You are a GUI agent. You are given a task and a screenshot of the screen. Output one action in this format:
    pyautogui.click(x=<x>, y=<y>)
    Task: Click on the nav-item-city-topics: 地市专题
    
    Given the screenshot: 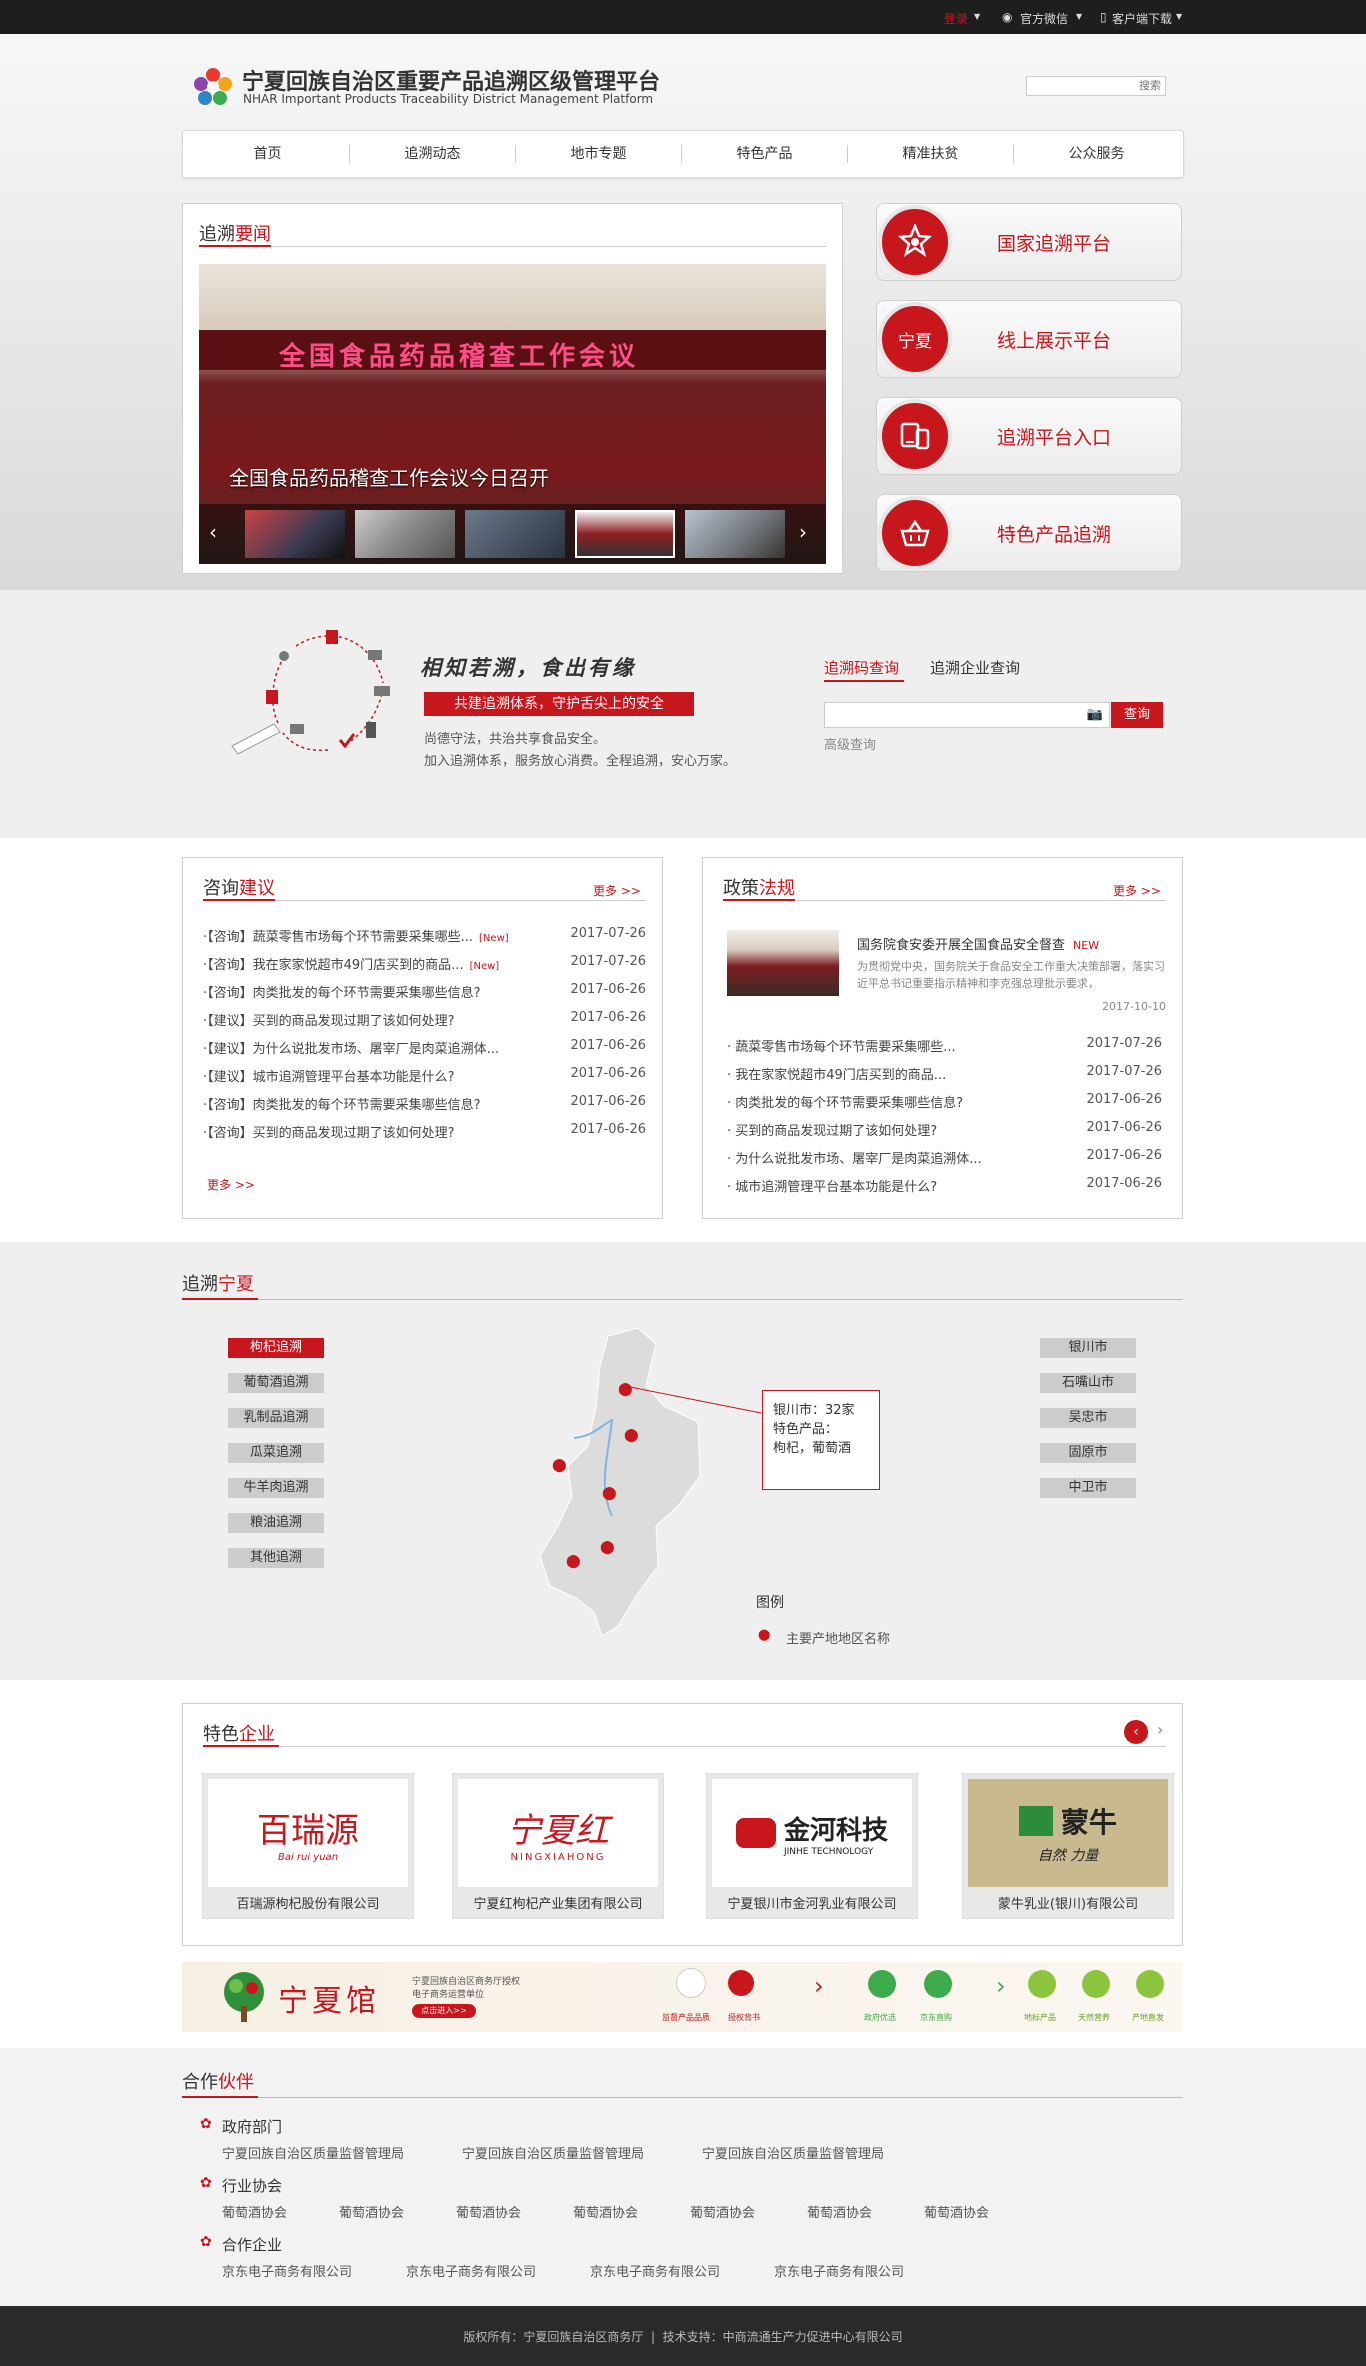 What is the action you would take?
    pyautogui.click(x=598, y=154)
    